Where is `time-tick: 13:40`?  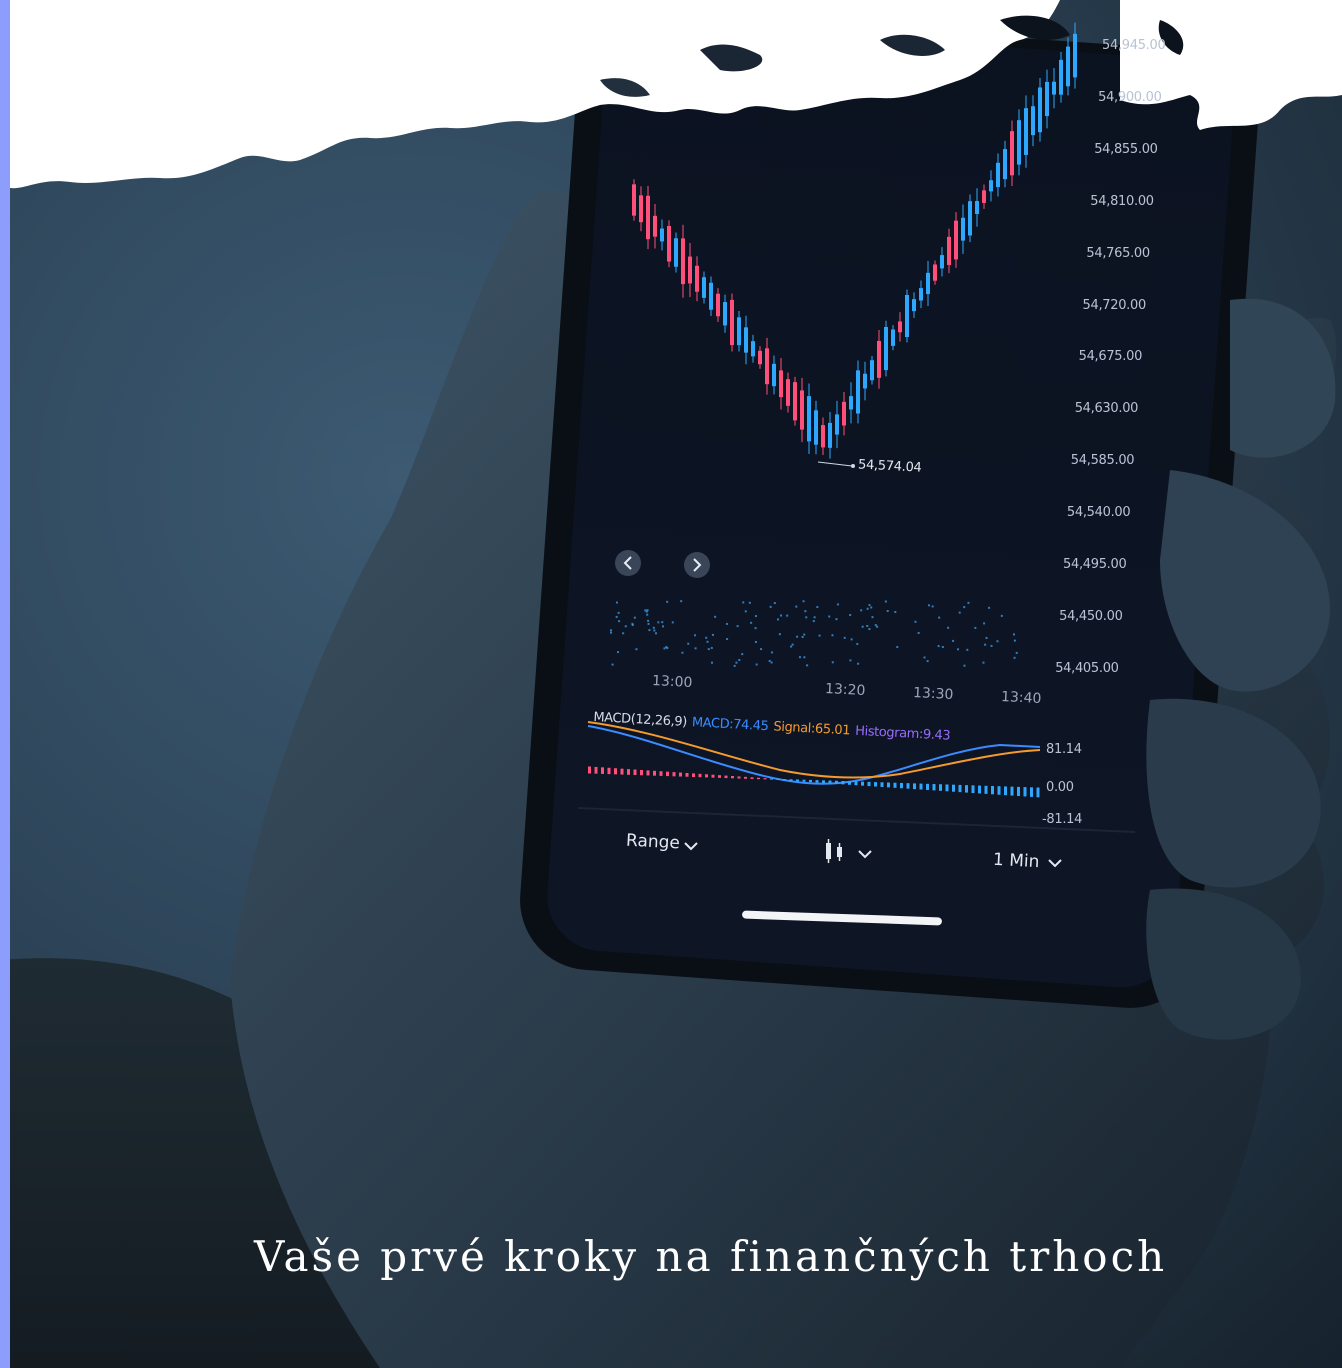
time-tick: 13:40 is located at coordinates (1021, 698).